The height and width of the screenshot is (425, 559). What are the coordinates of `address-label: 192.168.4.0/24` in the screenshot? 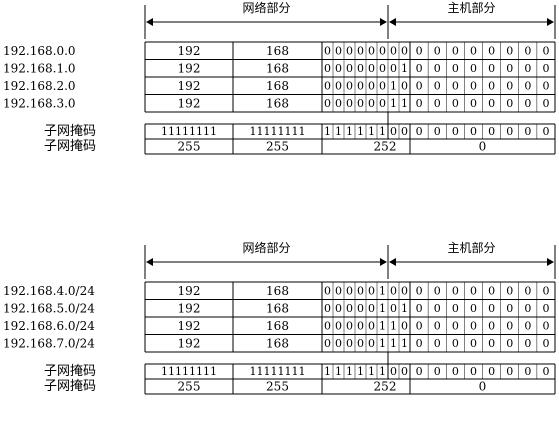 It's located at (49, 291).